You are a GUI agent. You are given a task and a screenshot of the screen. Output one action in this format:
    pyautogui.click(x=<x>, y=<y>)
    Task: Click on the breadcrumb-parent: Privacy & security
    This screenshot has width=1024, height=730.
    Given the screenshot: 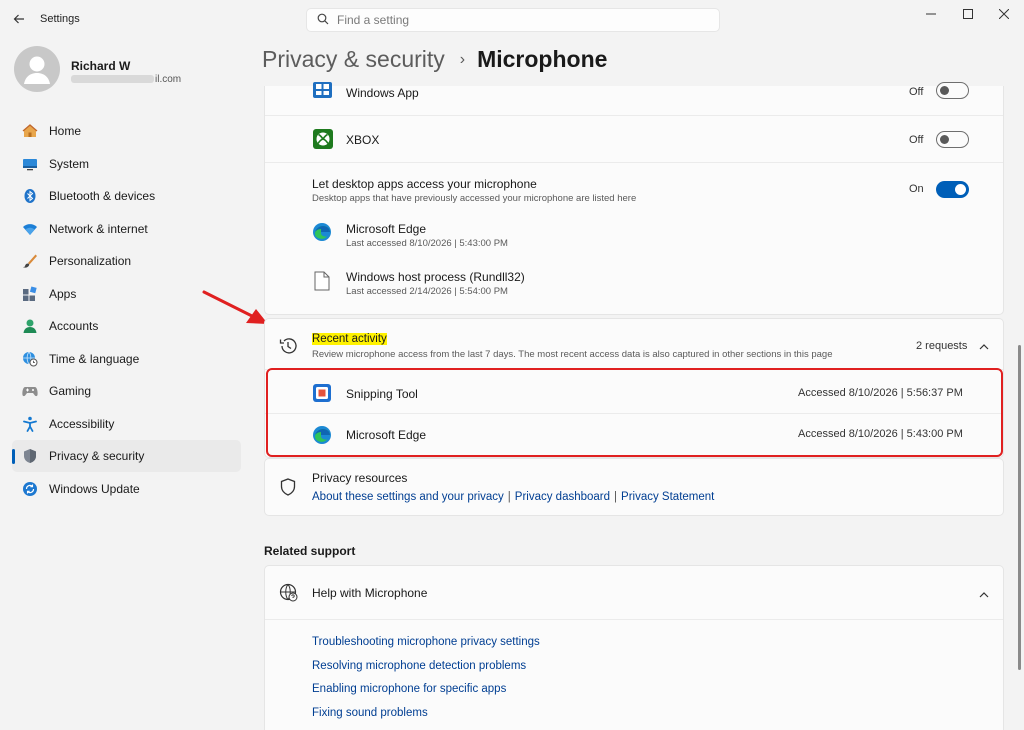 What is the action you would take?
    pyautogui.click(x=353, y=59)
    